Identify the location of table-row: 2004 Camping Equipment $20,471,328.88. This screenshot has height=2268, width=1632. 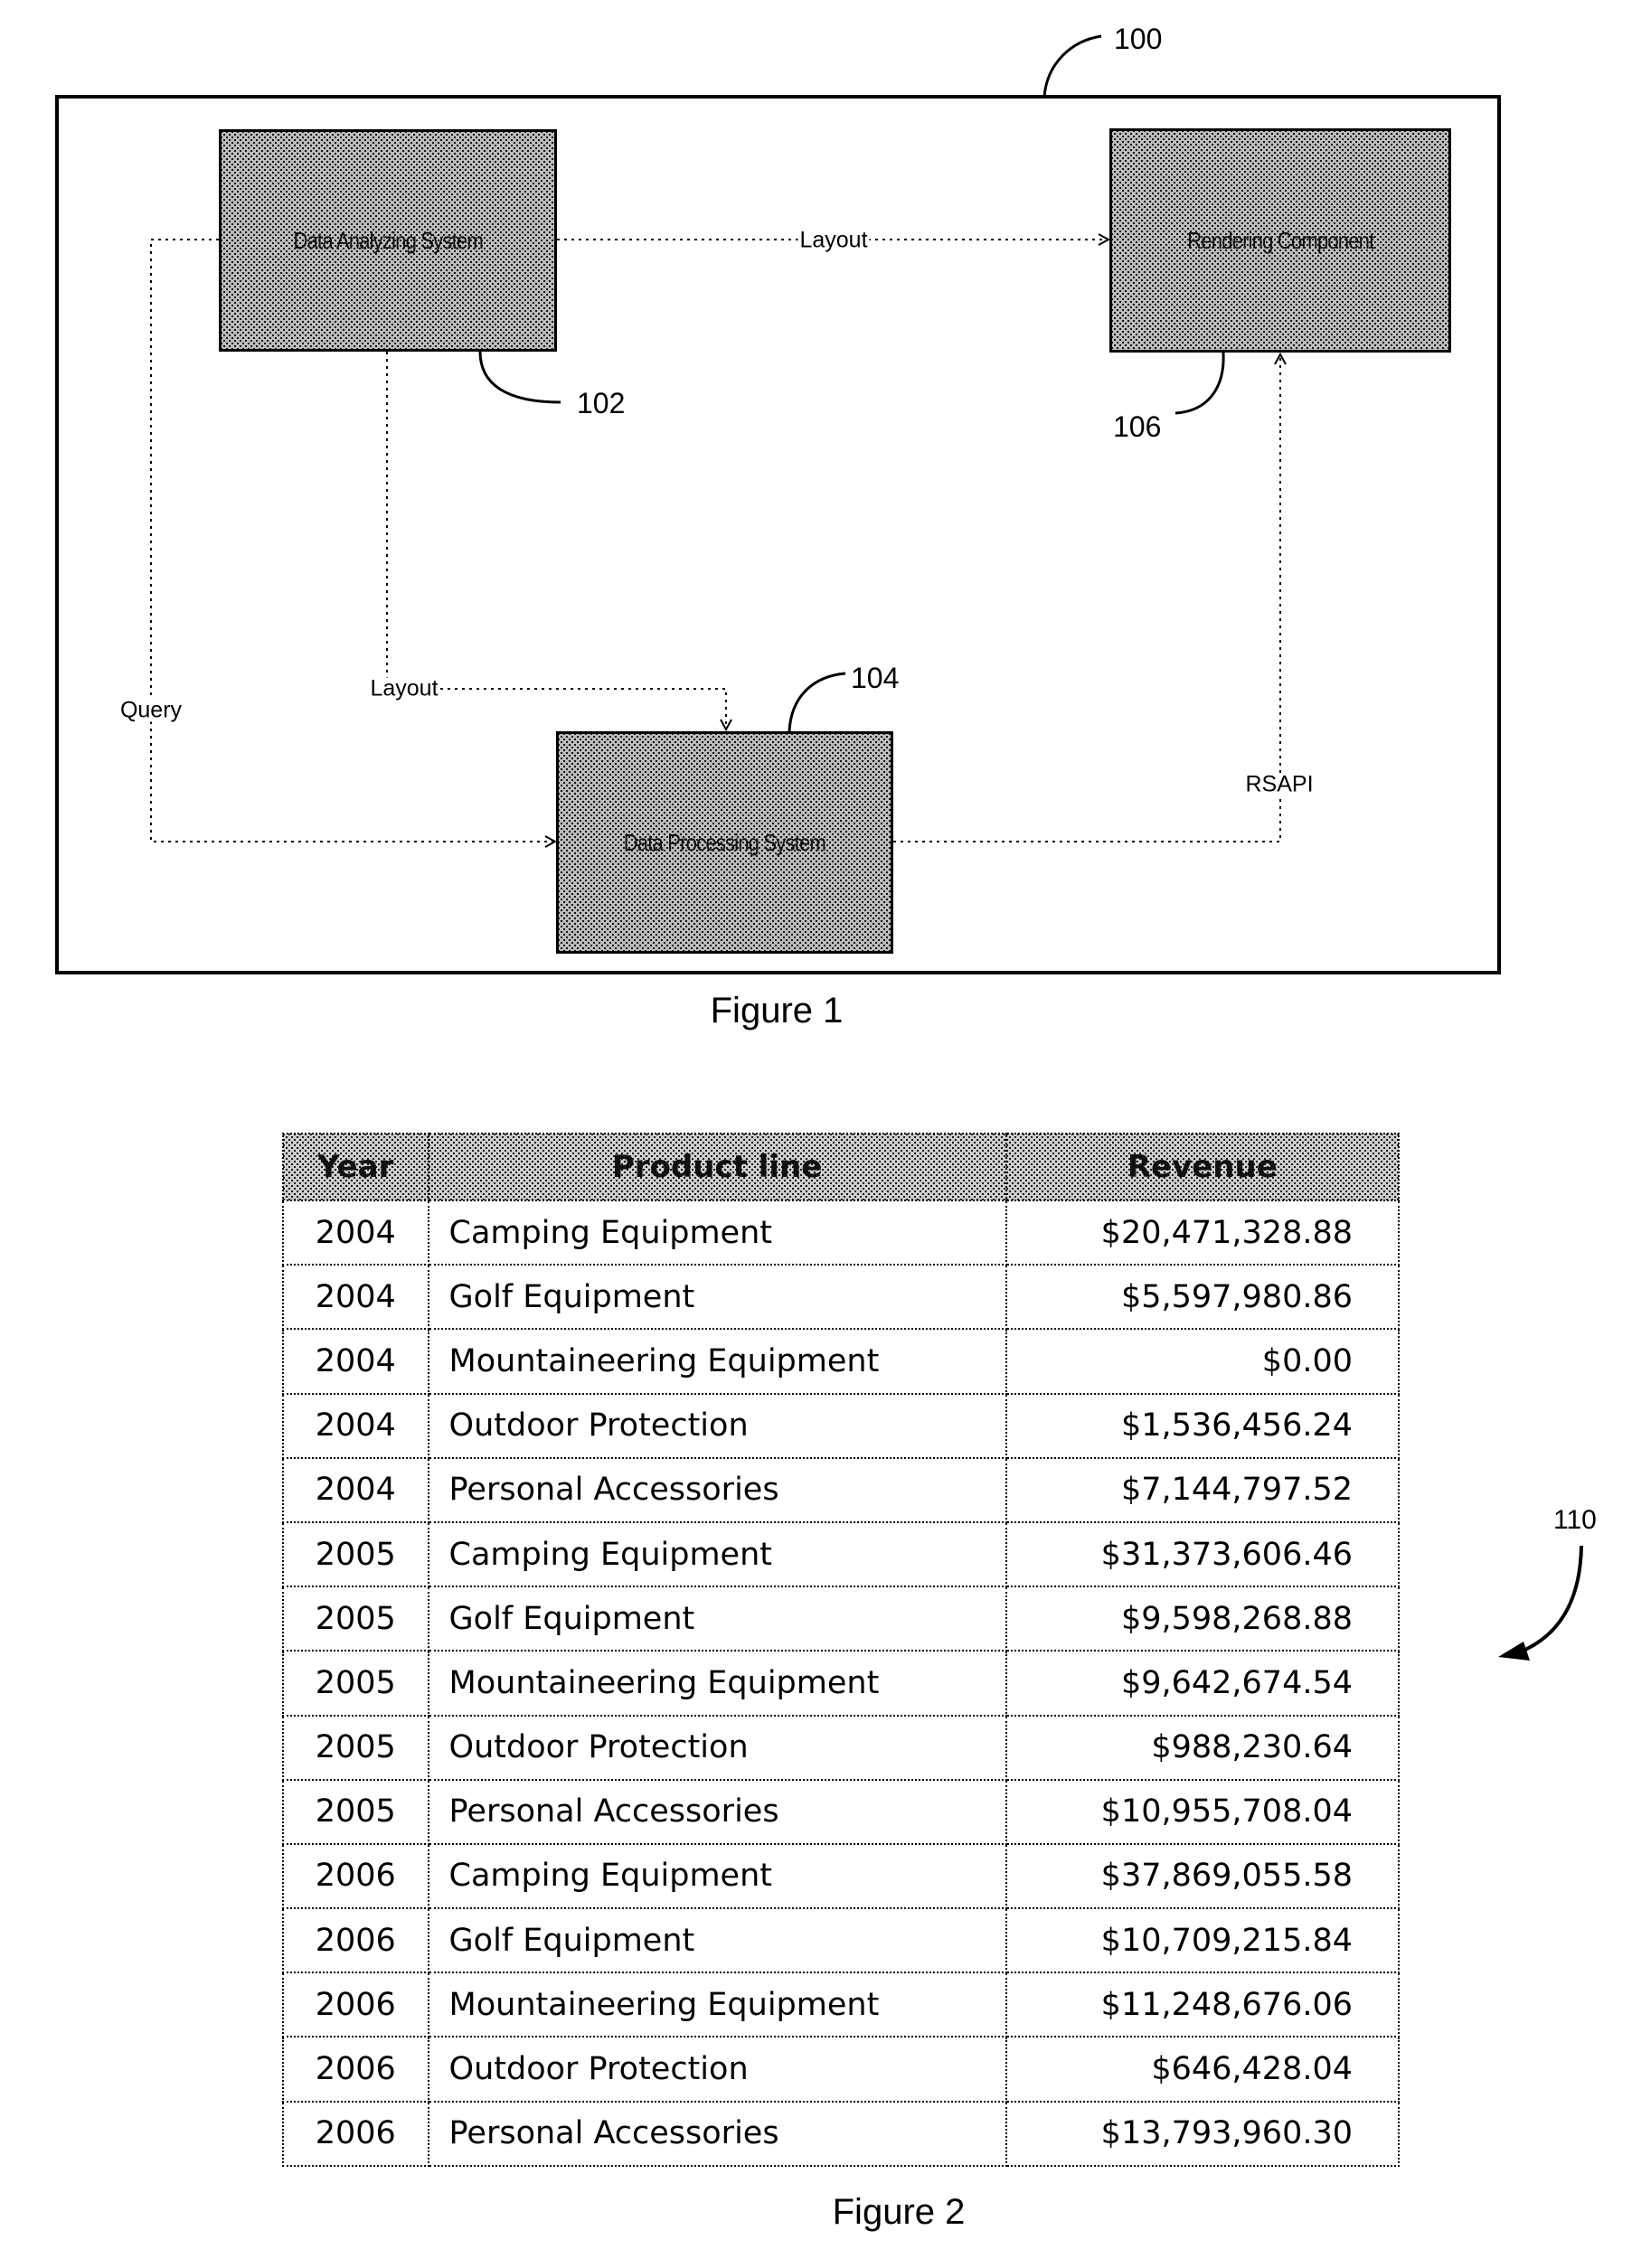
(841, 1232).